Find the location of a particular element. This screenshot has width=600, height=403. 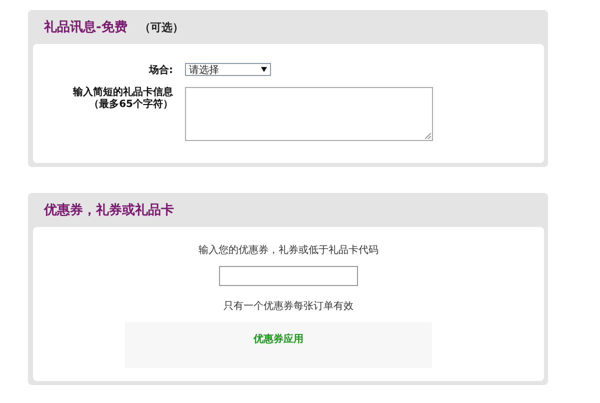

coupon-prompt: 输入您的优惠券，礼券或低于礼品卡代码 is located at coordinates (288, 250).